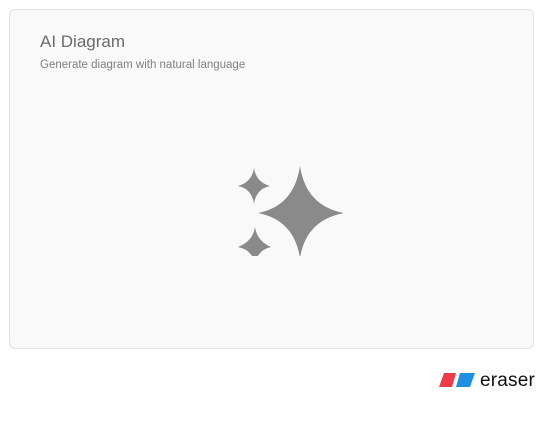 The width and height of the screenshot is (545, 430). Describe the element at coordinates (143, 65) in the screenshot. I see `card-subtitle: Generate diagram with natural language` at that location.